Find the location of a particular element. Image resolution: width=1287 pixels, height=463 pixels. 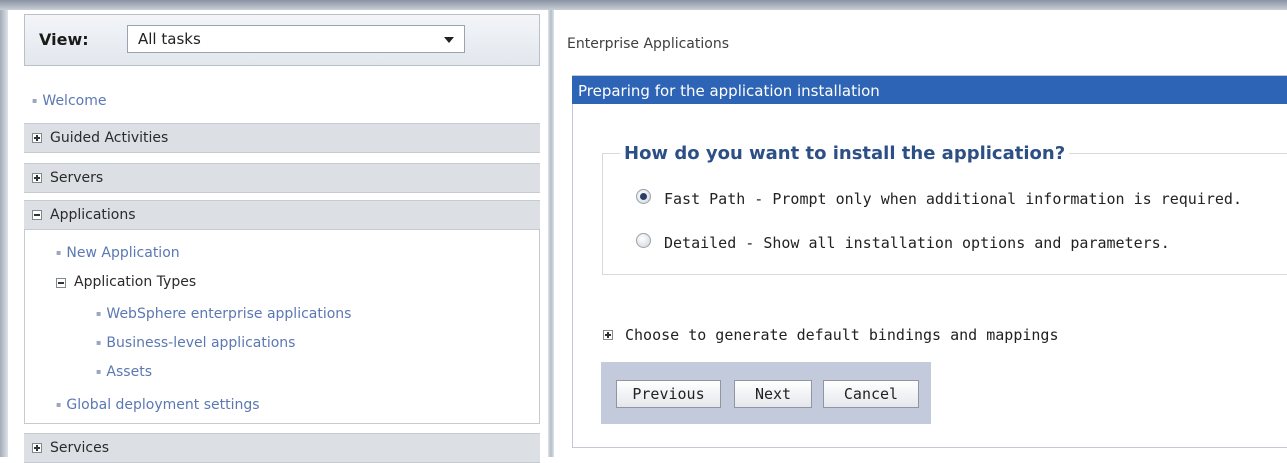

nav-section-services: Services is located at coordinates (282, 448).